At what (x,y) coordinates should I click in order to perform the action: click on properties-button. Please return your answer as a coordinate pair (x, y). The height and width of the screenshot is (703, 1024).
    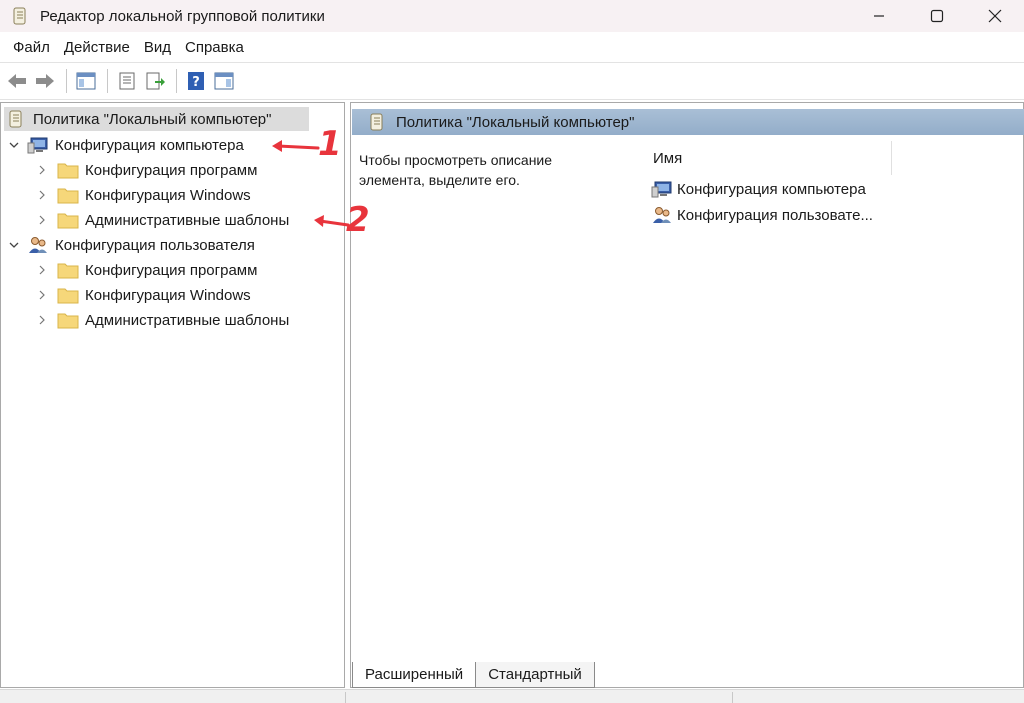
    Looking at the image, I should click on (127, 81).